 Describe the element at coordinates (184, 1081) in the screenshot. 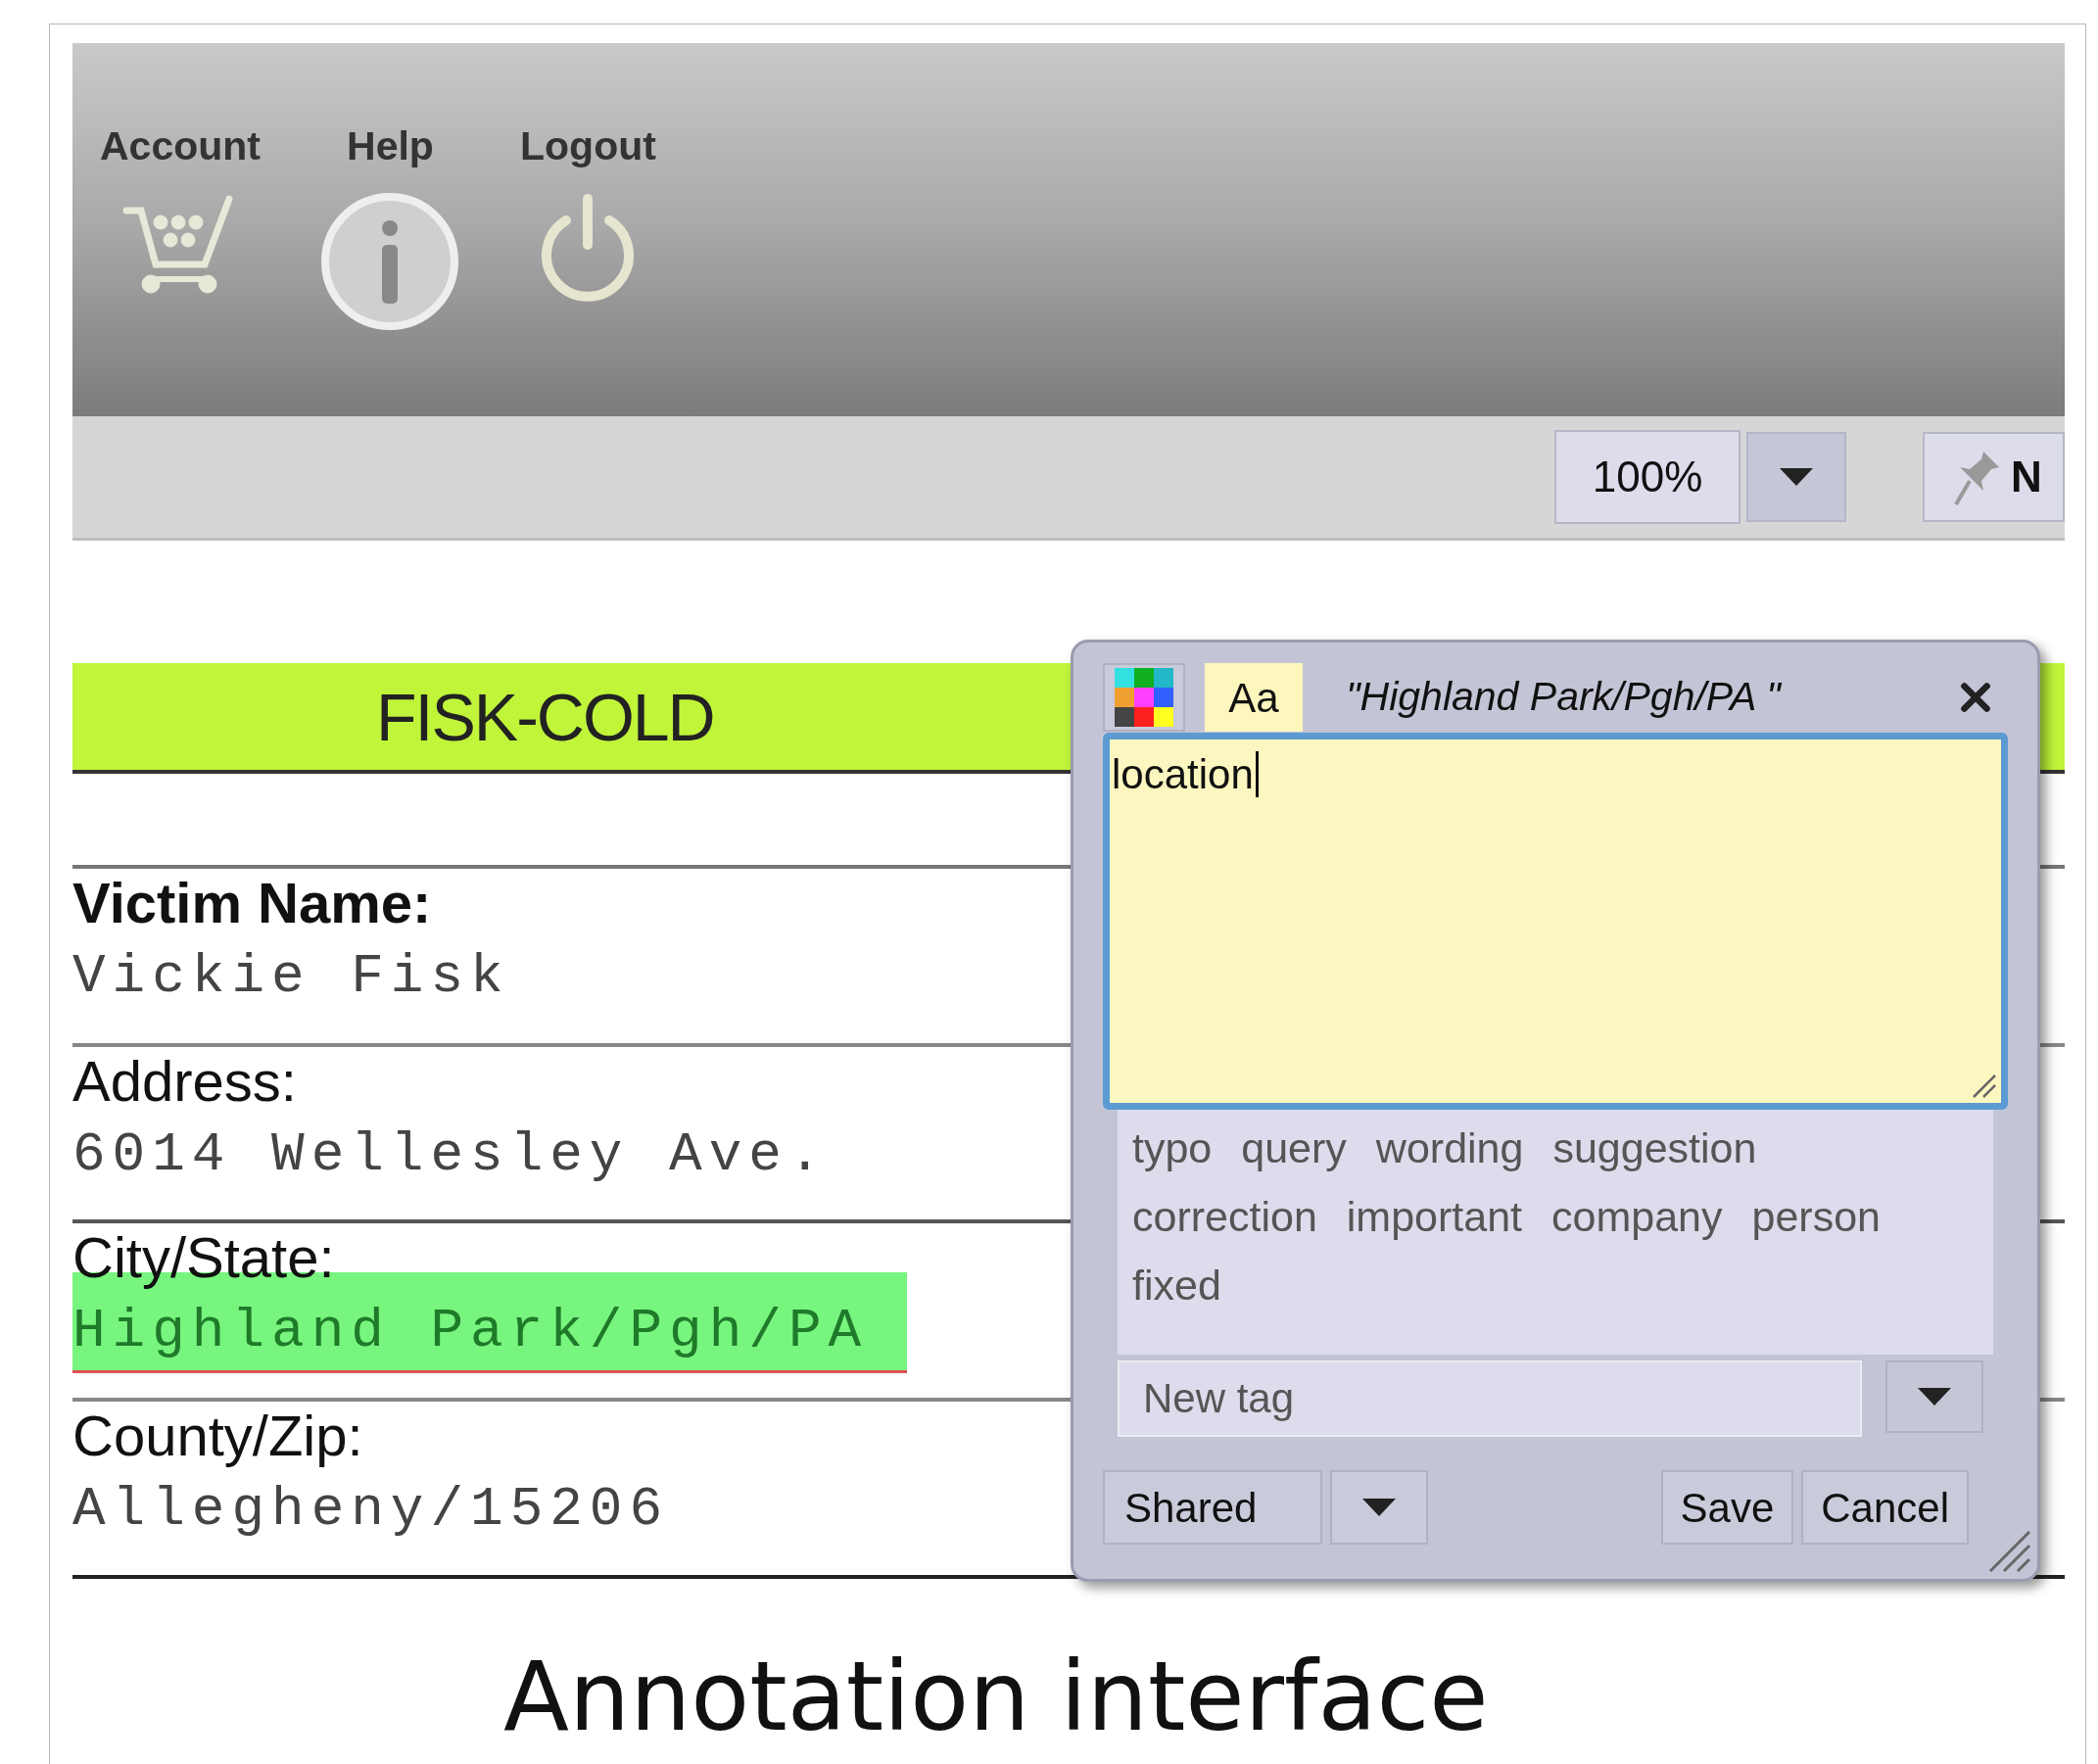

I see `field-label: Address:` at that location.